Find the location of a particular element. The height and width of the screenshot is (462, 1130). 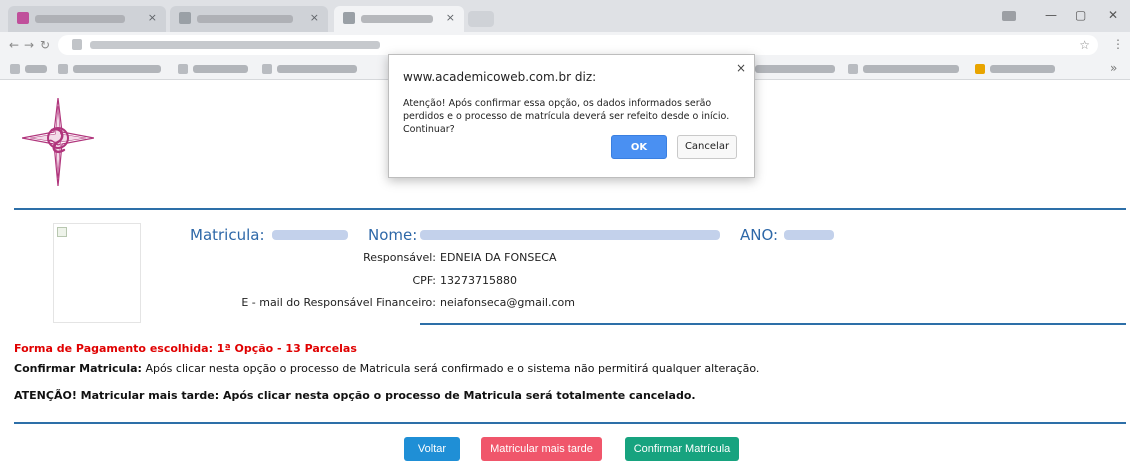

school-logo is located at coordinates (58, 142).